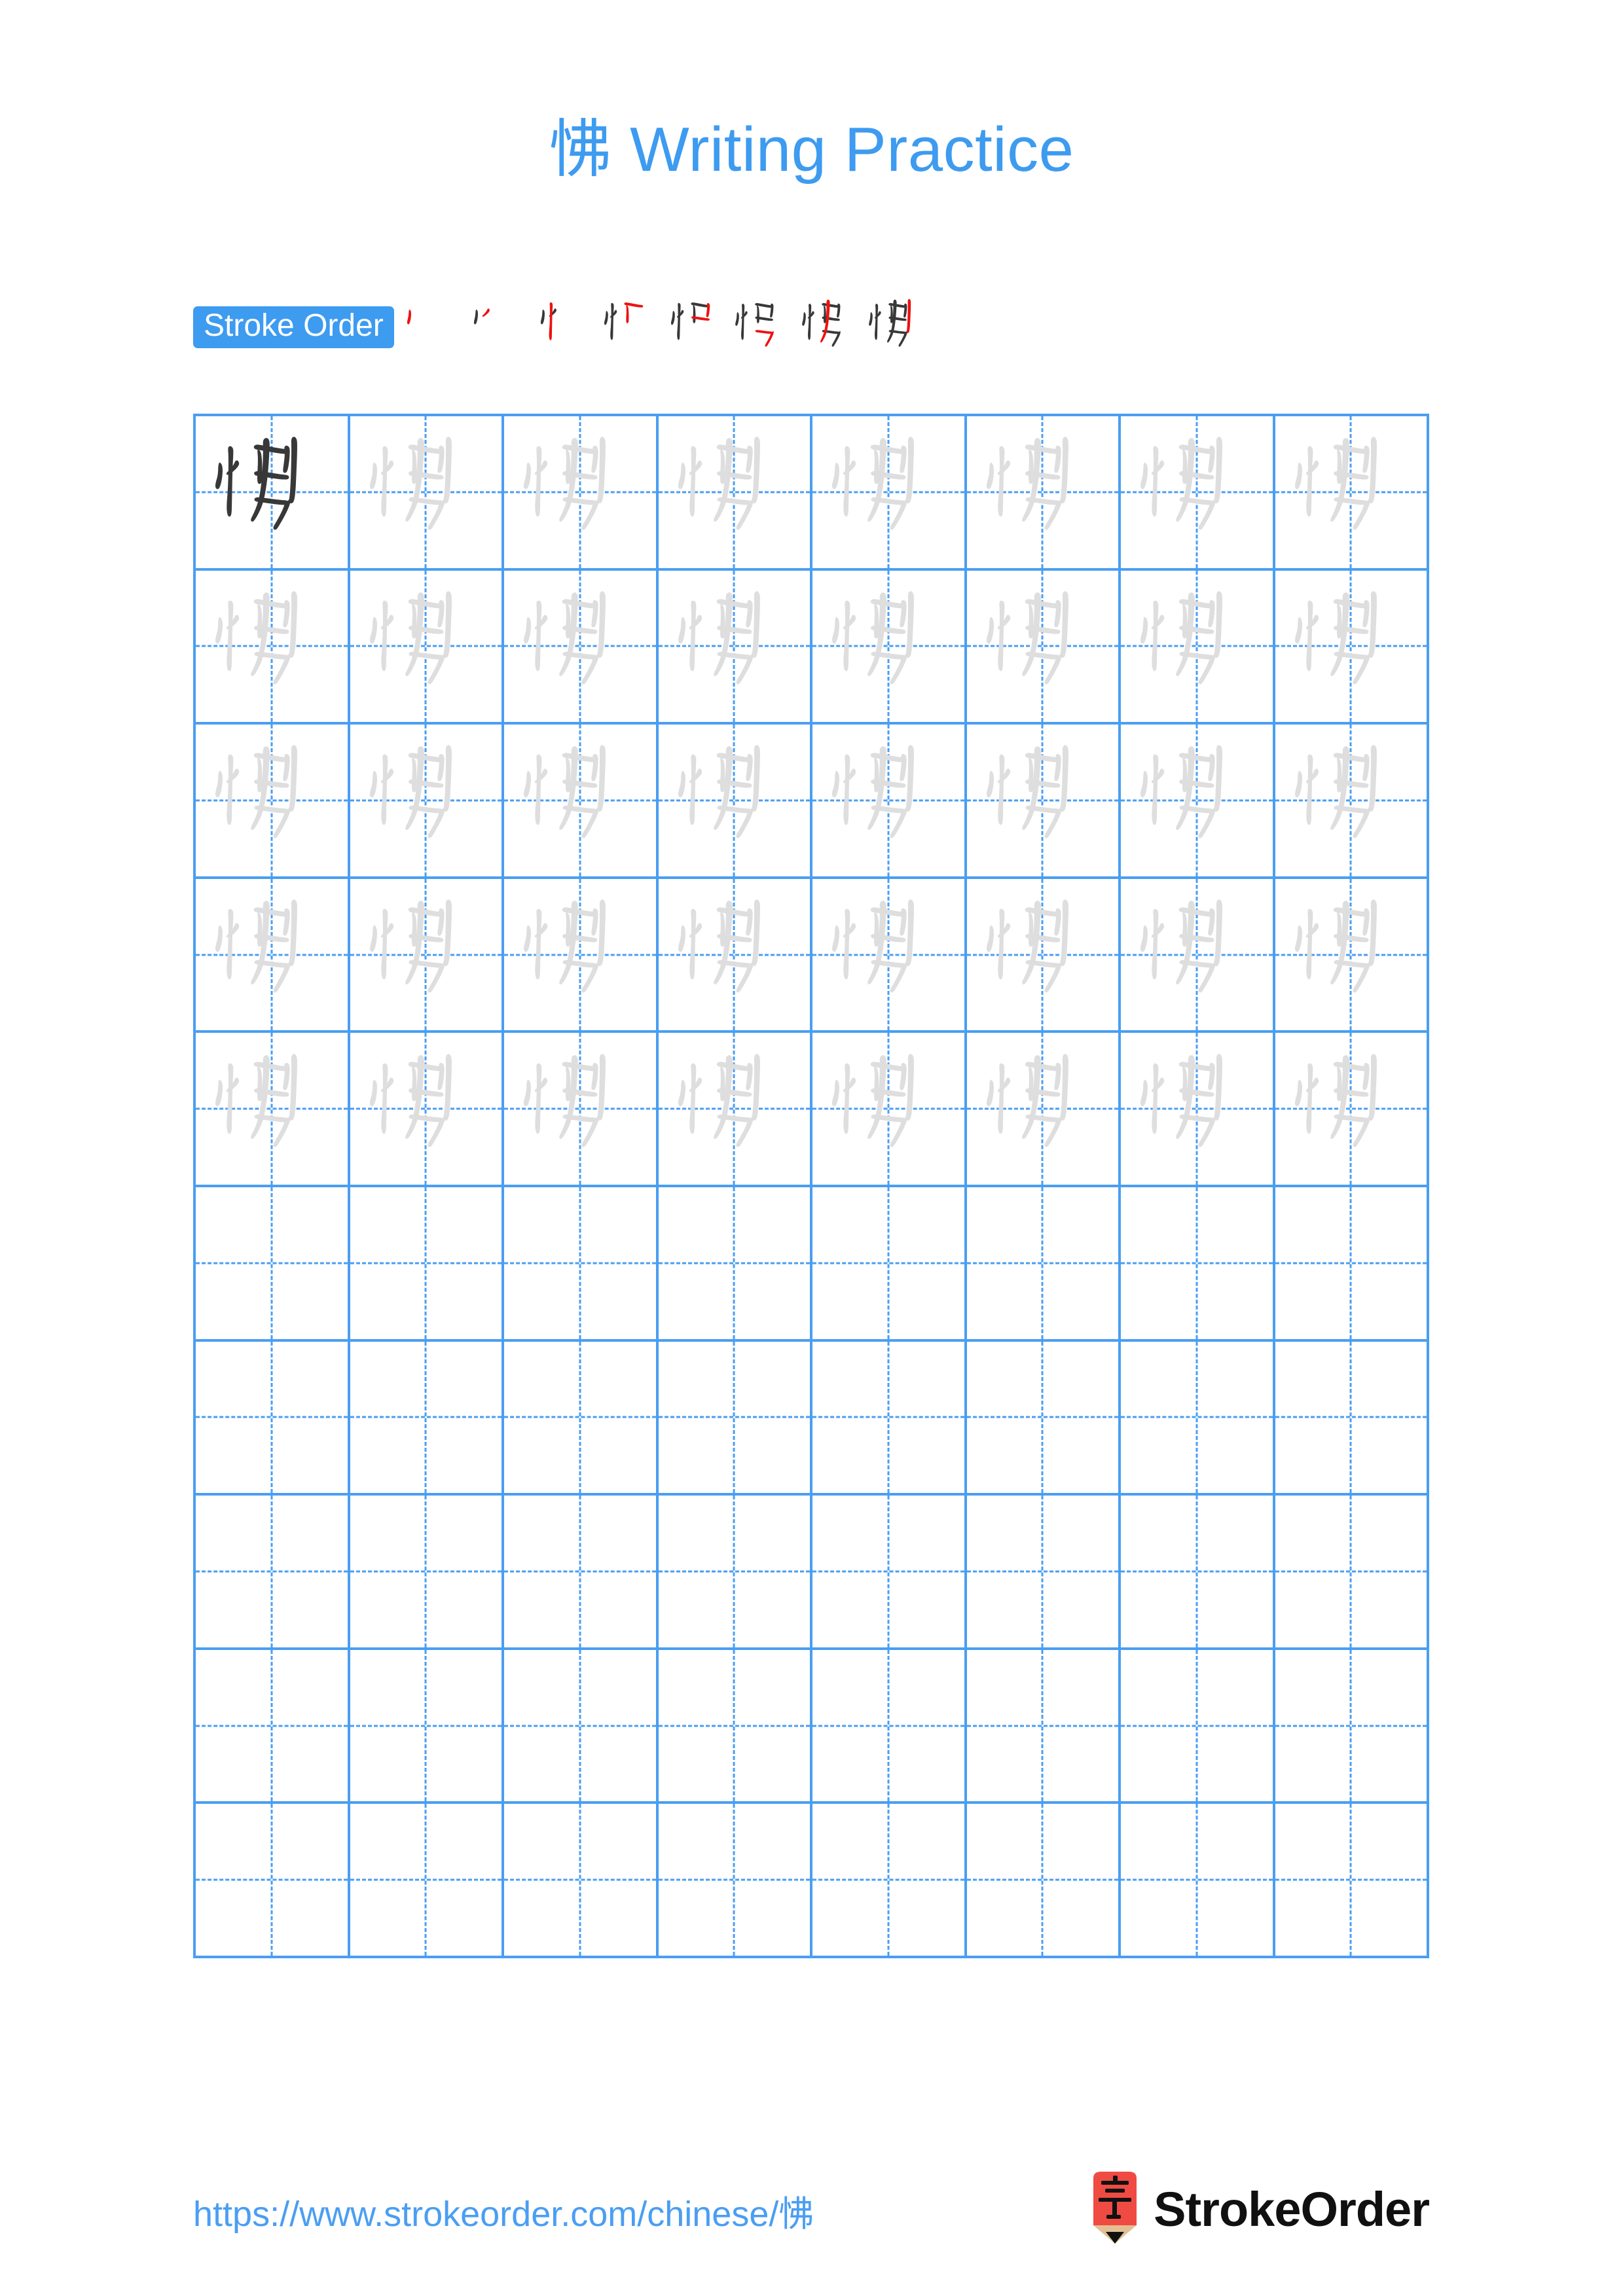 This screenshot has height=2296, width=1623. I want to click on brand-logo: StrokeOrder, so click(1259, 2210).